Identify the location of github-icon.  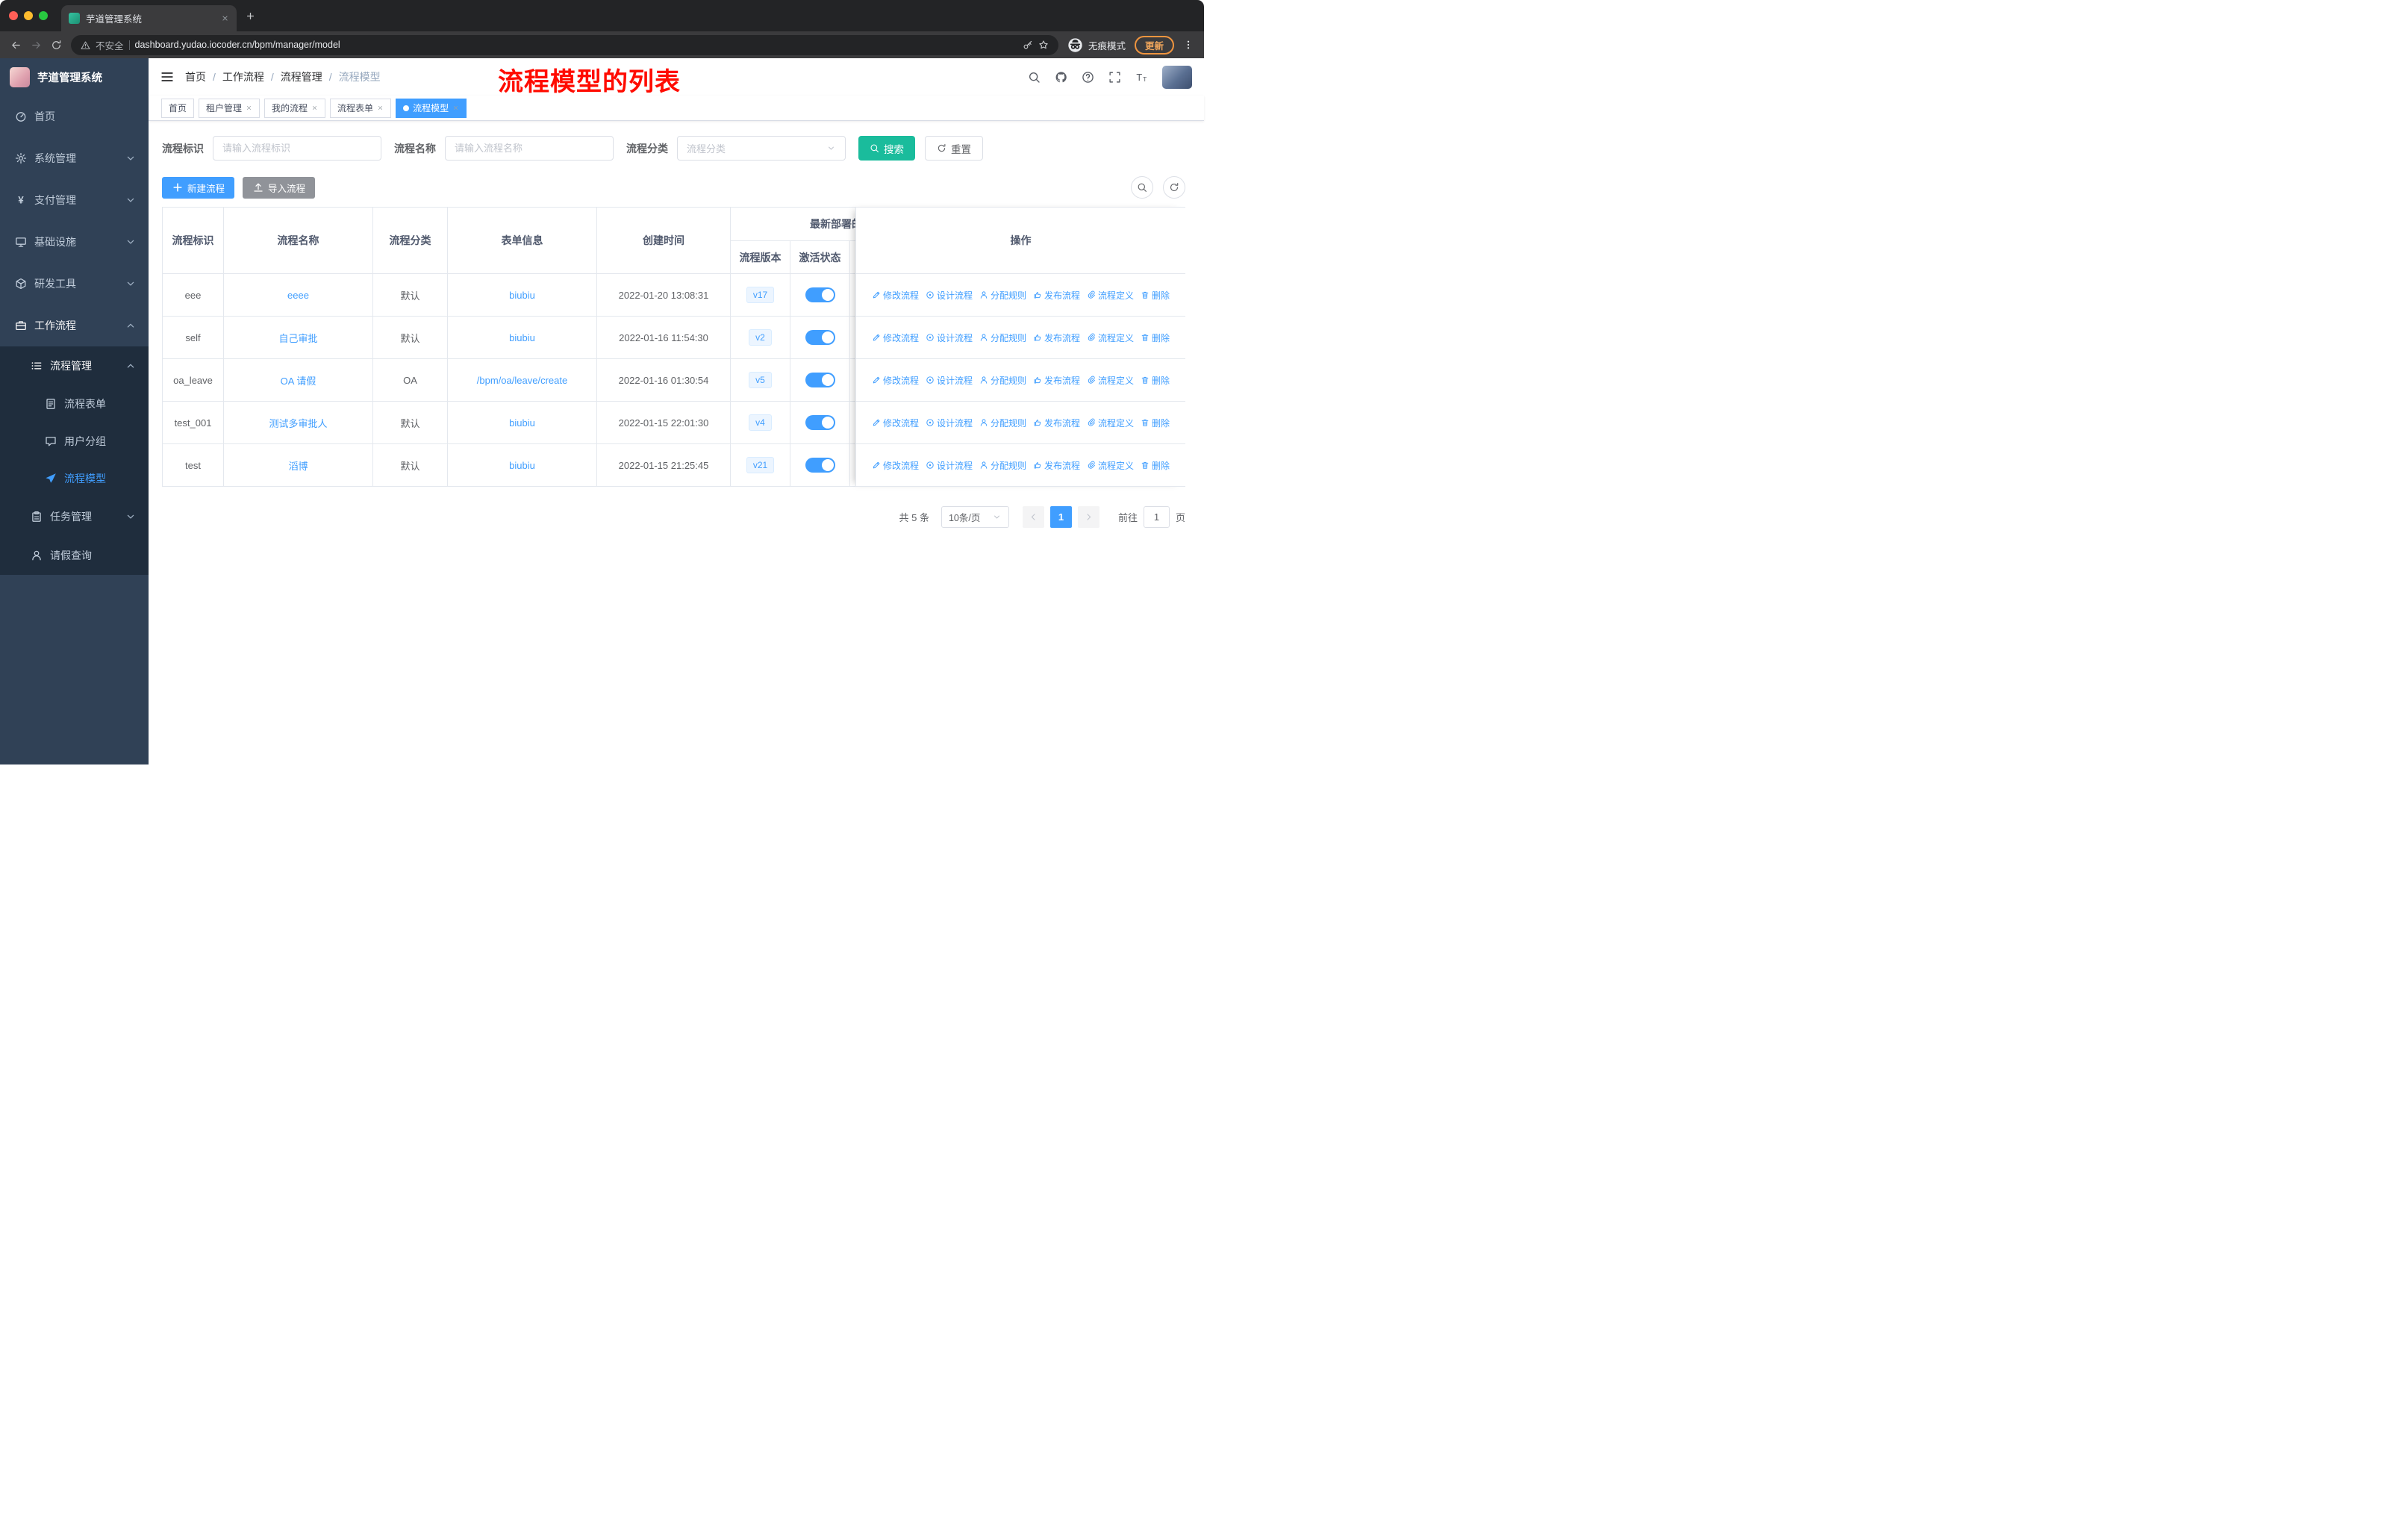
(1061, 78).